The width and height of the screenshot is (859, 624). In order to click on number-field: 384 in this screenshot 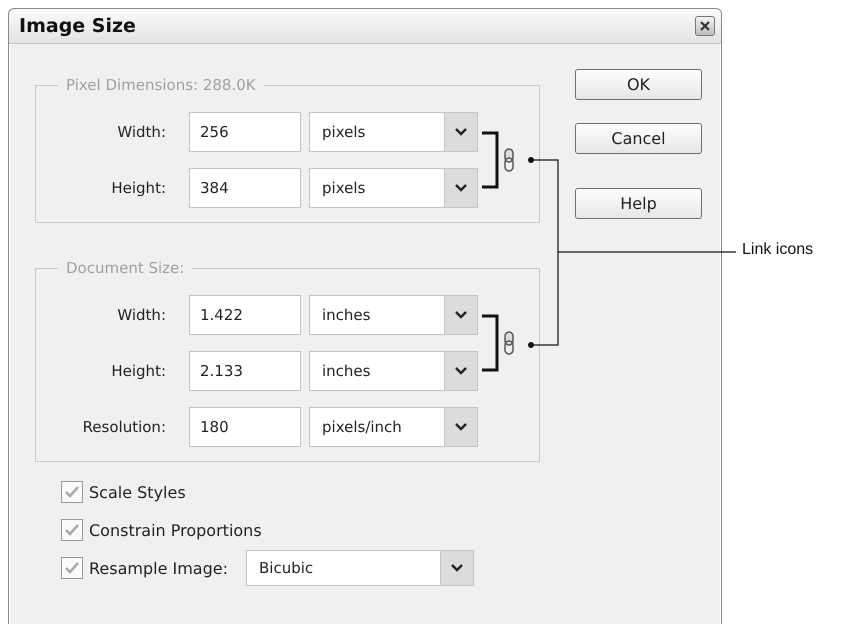, I will do `click(245, 188)`.